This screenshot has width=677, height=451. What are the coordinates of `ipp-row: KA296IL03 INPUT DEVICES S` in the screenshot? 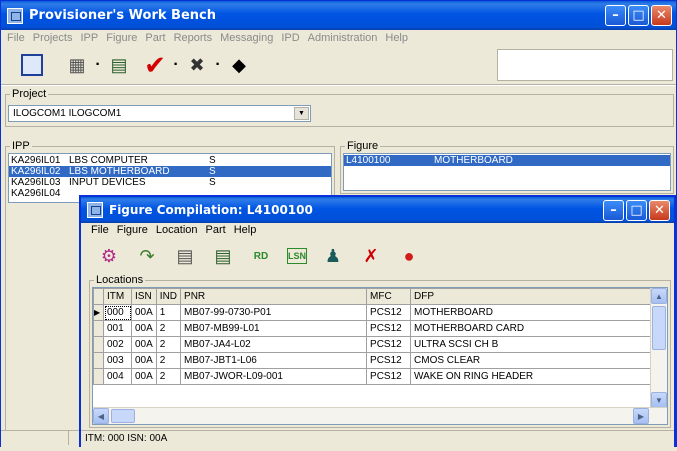 It's located at (170, 182).